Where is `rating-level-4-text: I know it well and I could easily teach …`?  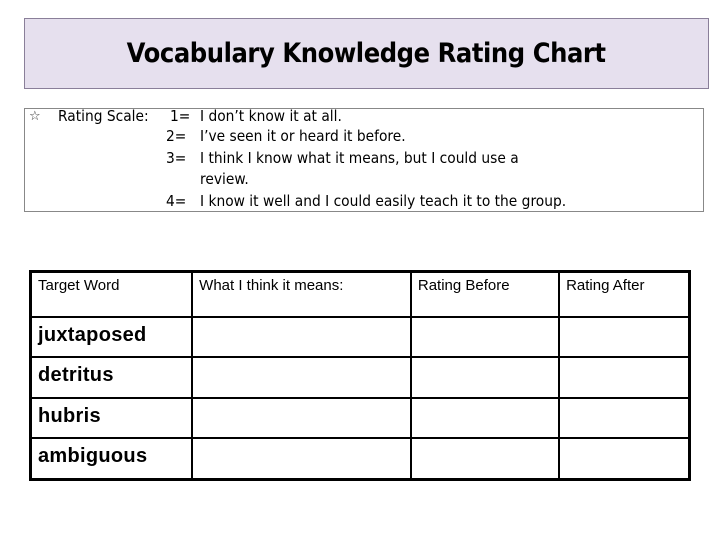 rating-level-4-text: I know it well and I could easily teach … is located at coordinates (383, 201).